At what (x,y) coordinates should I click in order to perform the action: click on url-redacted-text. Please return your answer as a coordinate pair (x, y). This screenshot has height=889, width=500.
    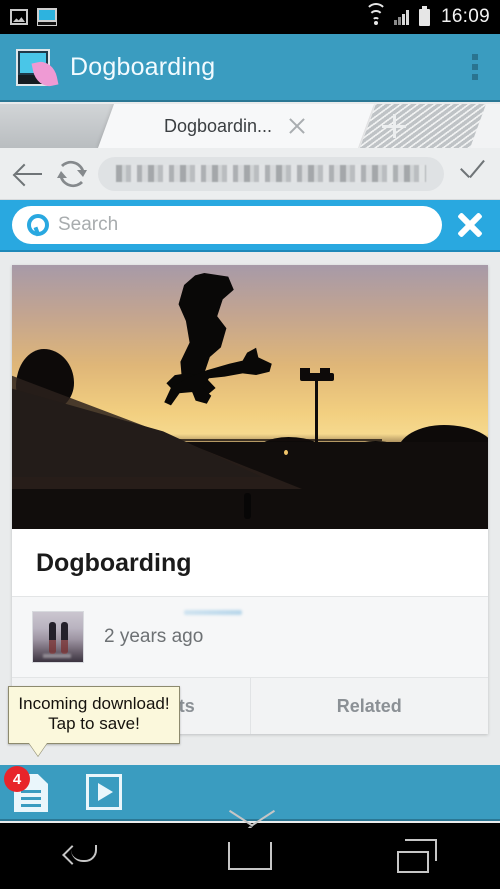
    Looking at the image, I should click on (271, 173).